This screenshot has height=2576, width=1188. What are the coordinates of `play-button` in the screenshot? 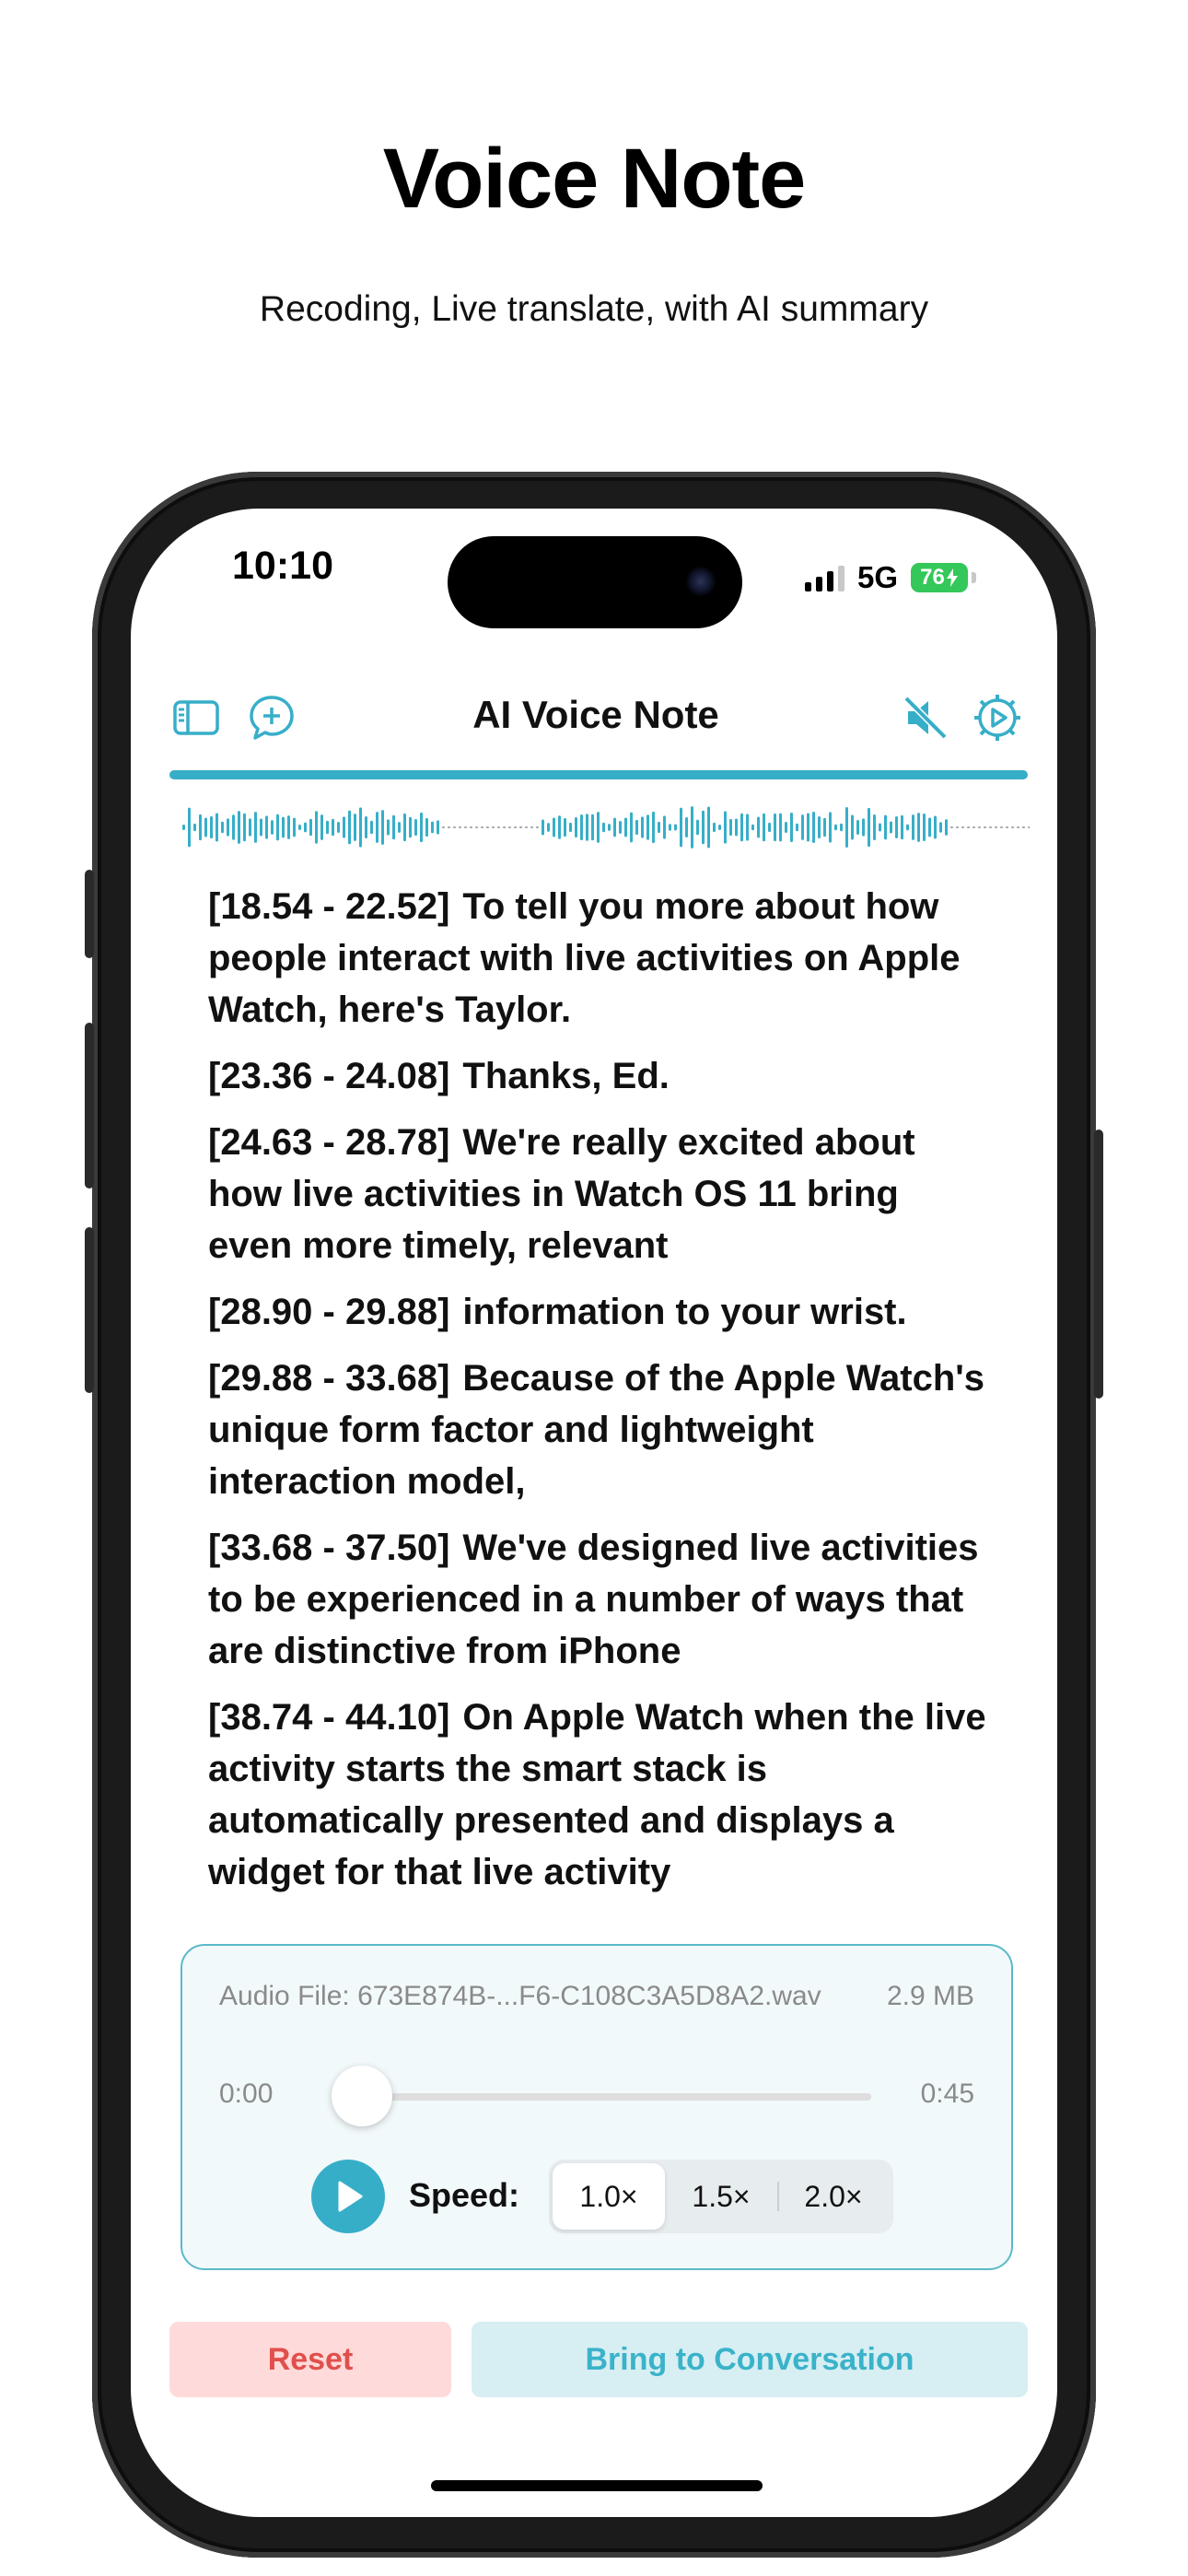 It's located at (348, 2196).